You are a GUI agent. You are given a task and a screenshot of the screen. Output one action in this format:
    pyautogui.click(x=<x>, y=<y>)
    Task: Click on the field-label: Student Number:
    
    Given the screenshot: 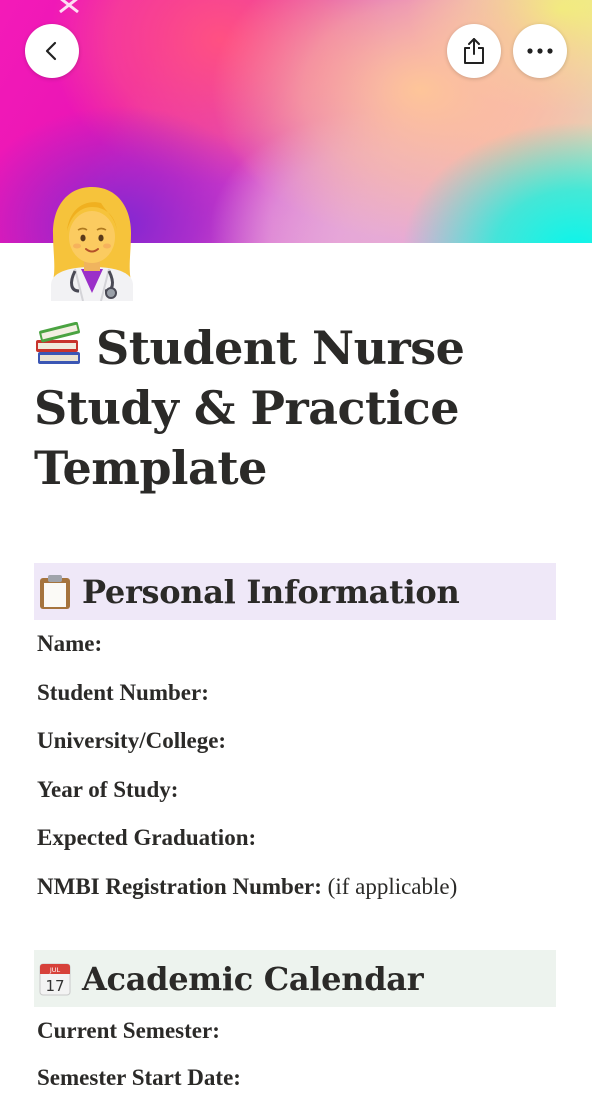 What is the action you would take?
    pyautogui.click(x=123, y=692)
    